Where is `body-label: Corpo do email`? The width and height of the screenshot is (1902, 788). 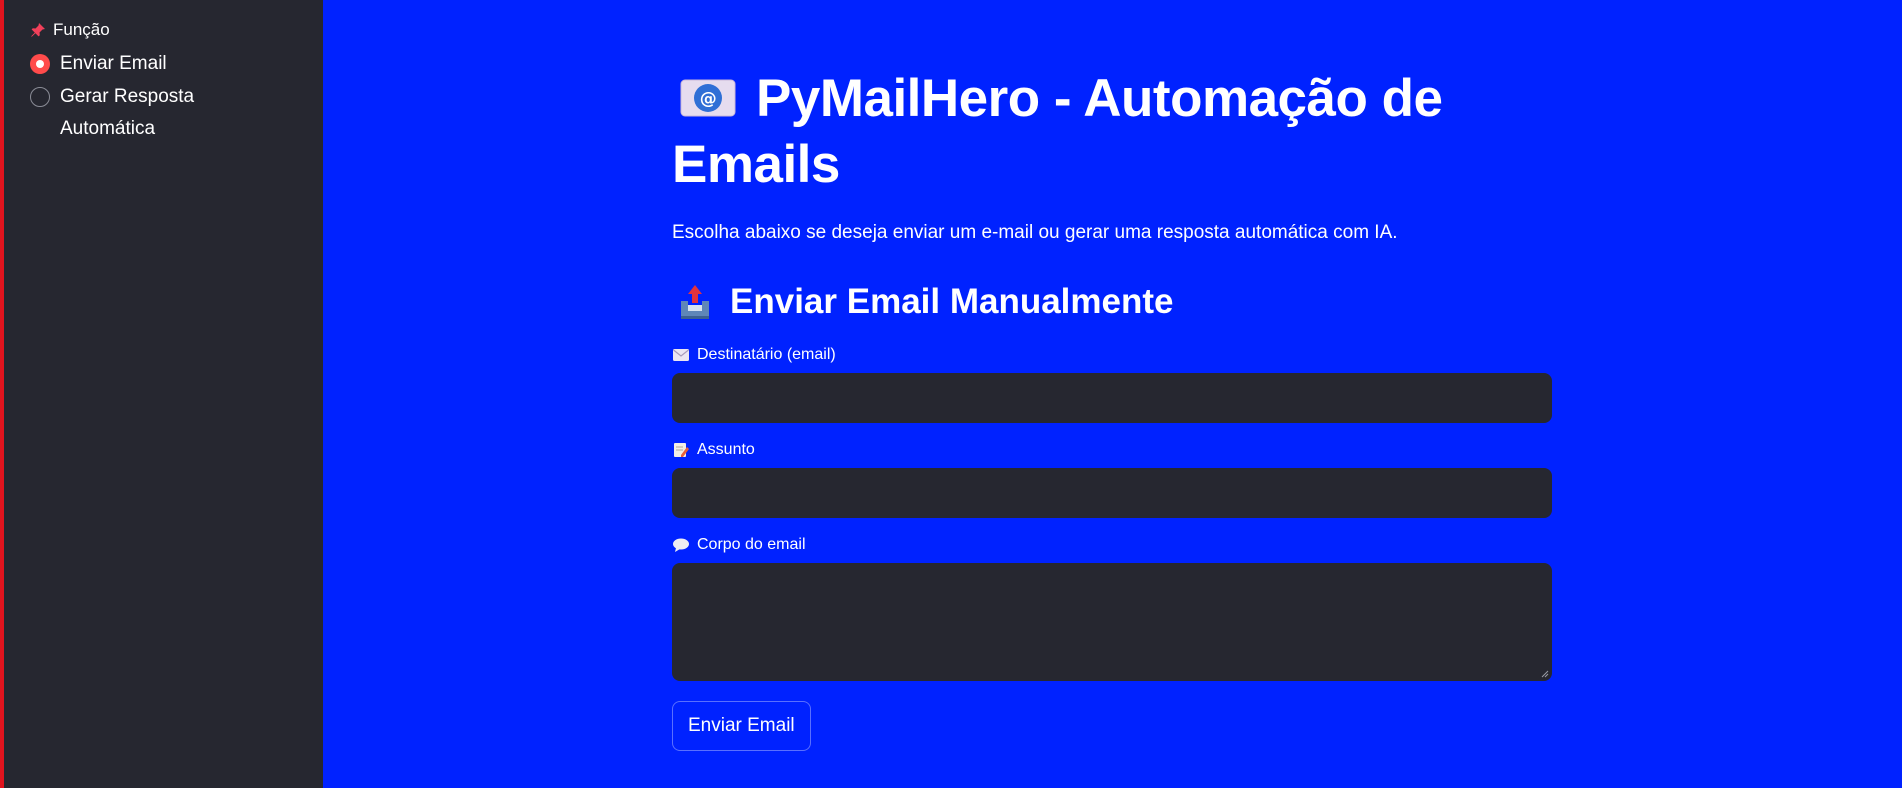
body-label: Corpo do email is located at coordinates (1112, 545).